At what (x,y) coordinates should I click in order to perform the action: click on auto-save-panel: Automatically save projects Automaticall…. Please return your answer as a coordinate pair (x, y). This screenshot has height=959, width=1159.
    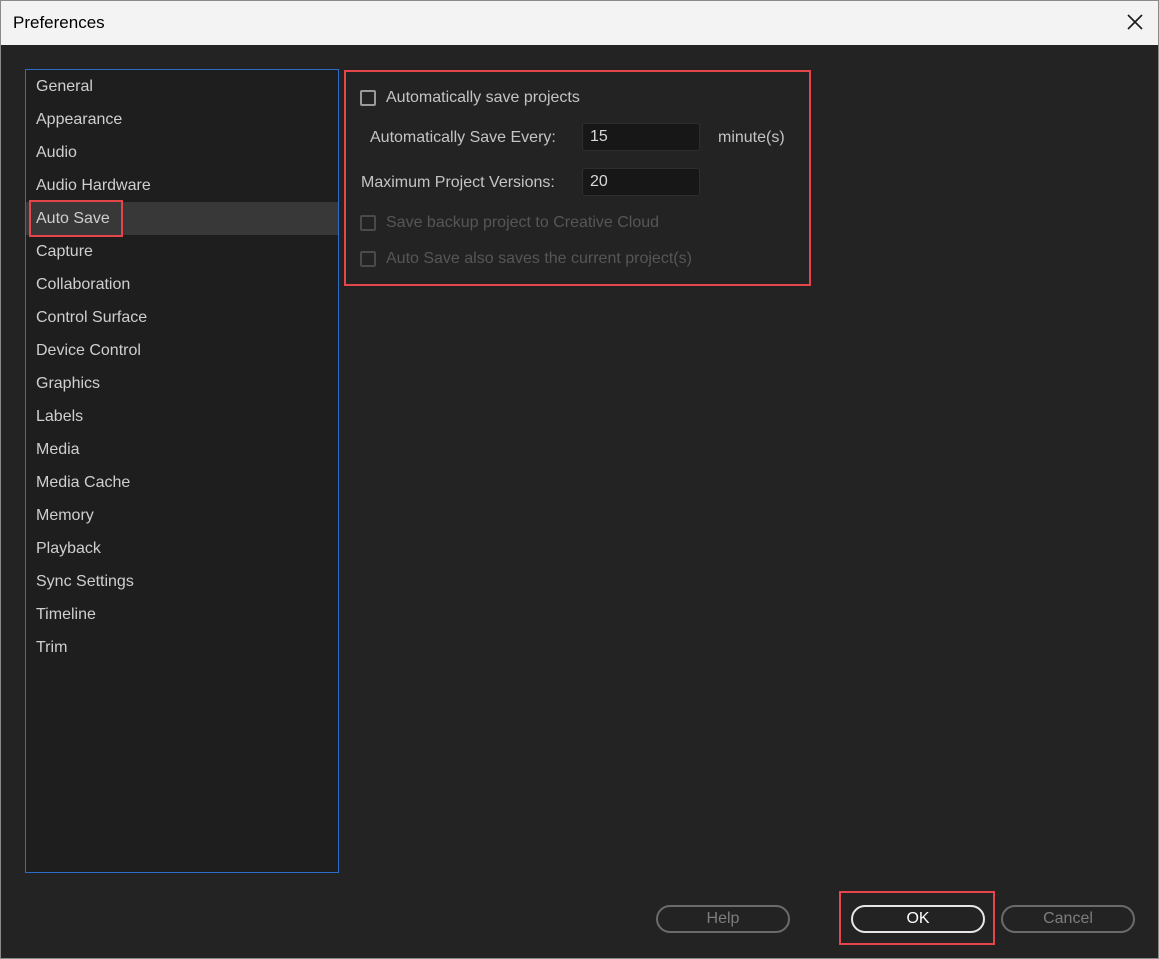
    Looking at the image, I should click on (577, 178).